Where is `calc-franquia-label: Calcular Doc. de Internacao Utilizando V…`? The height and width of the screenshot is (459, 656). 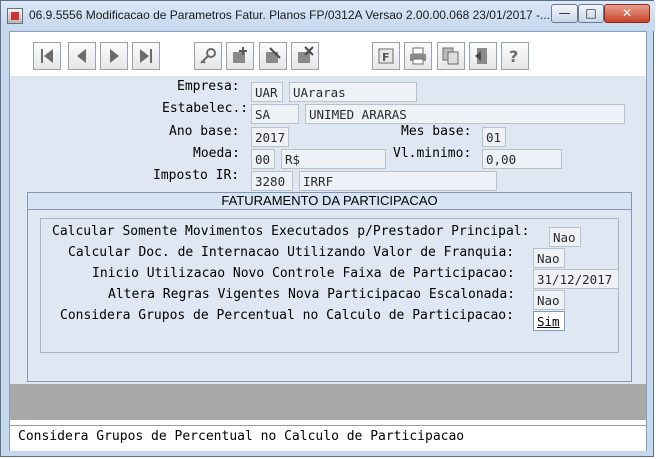
calc-franquia-label: Calcular Doc. de Internacao Utilizando V… is located at coordinates (291, 252).